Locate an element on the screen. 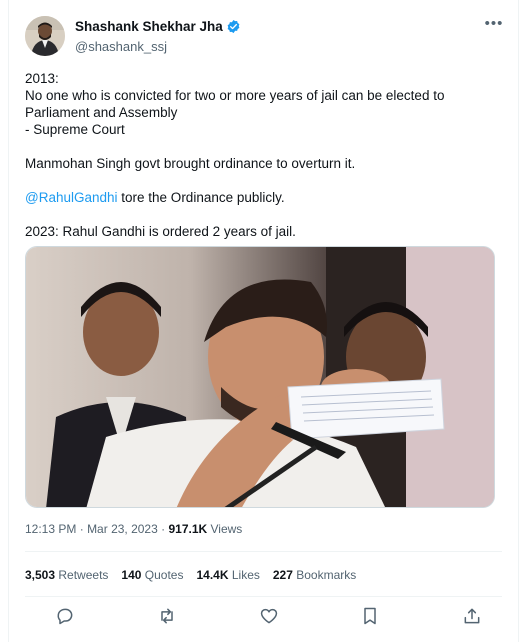 The image size is (527, 642). author-handle: @shashank_ssj is located at coordinates (158, 46).